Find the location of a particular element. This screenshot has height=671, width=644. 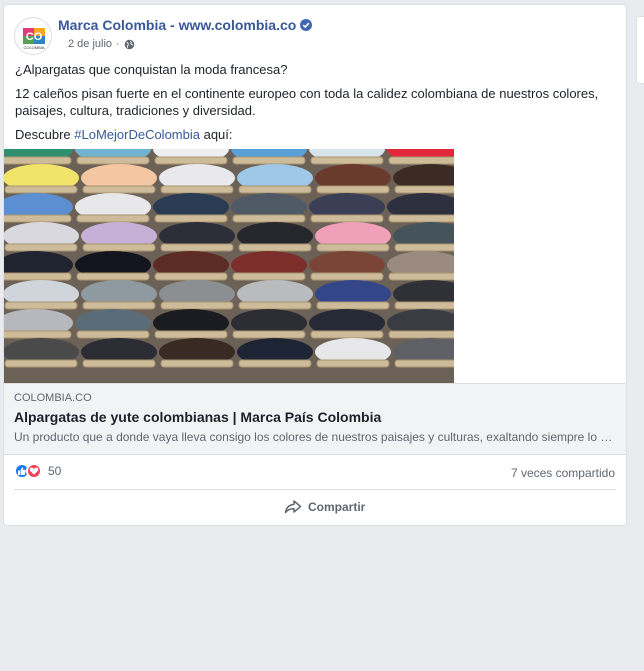

page-name-link: Marca Colombia - www.colombia.co is located at coordinates (185, 25).